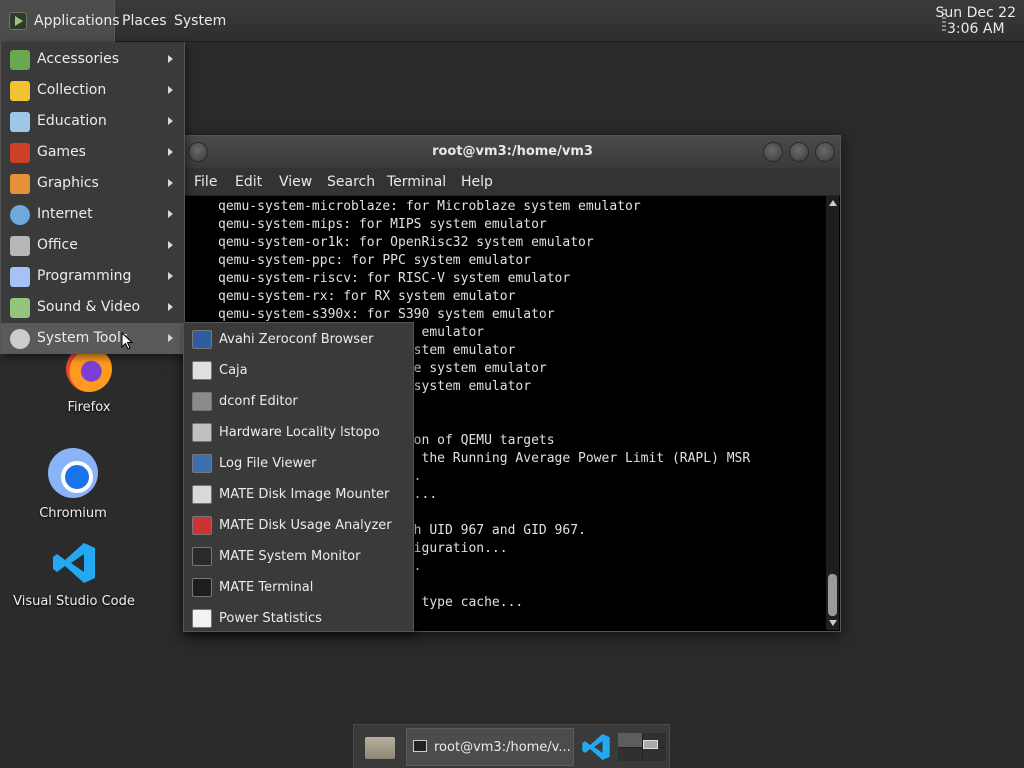 This screenshot has width=1024, height=768. Describe the element at coordinates (20, 153) in the screenshot. I see `games-icon` at that location.